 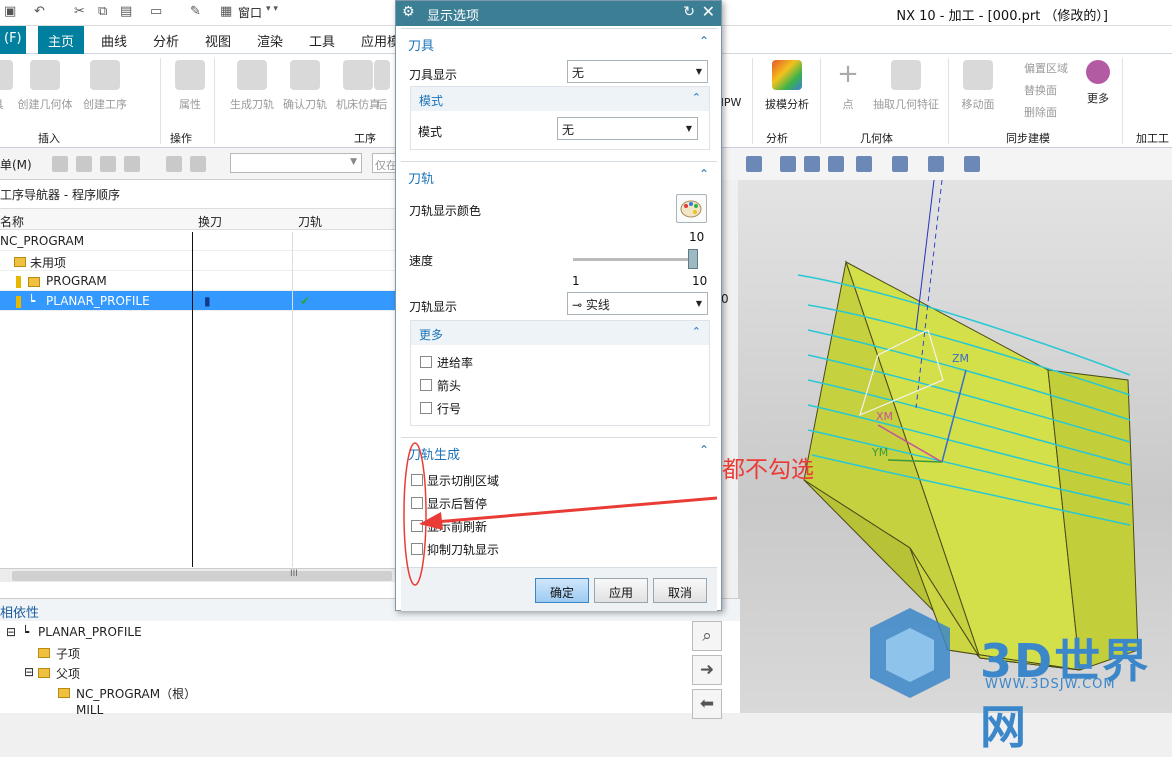 I want to click on tab-home: 主页, so click(x=61, y=40).